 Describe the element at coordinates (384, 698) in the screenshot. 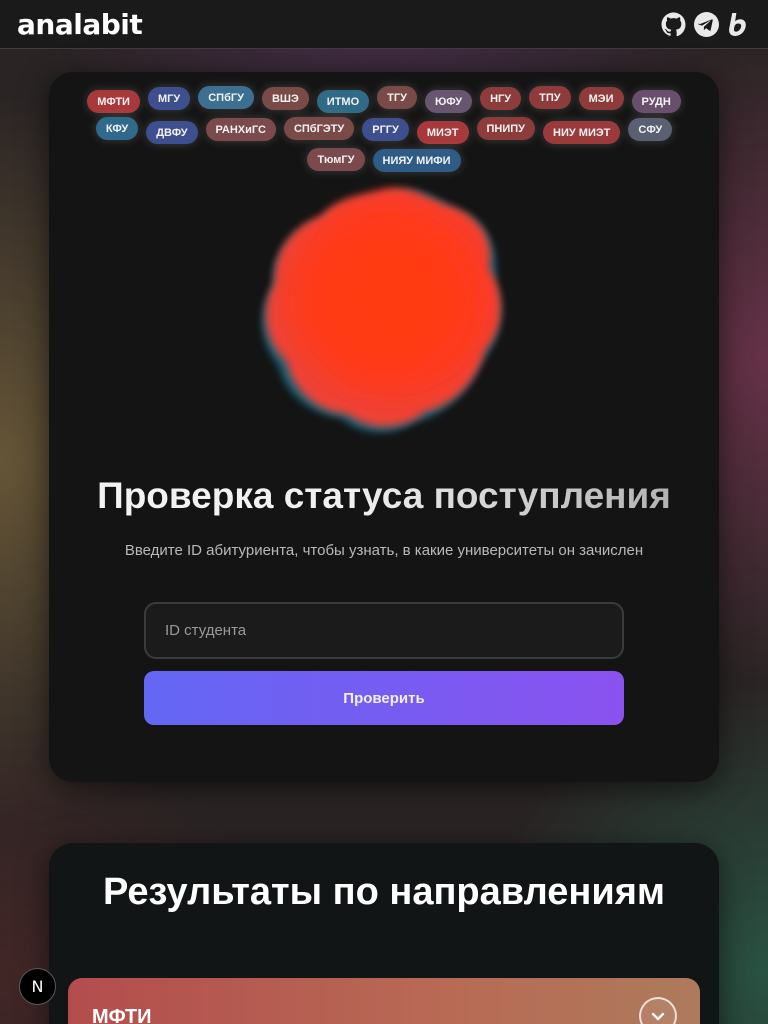

I see `check-button: Проверить` at that location.